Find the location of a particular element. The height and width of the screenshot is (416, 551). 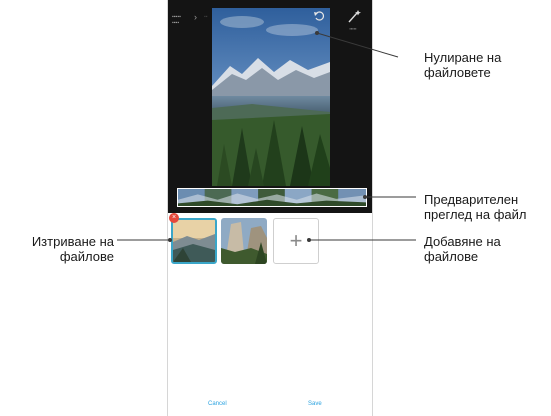

callout-reset: Нулиране на файловете is located at coordinates (463, 65).